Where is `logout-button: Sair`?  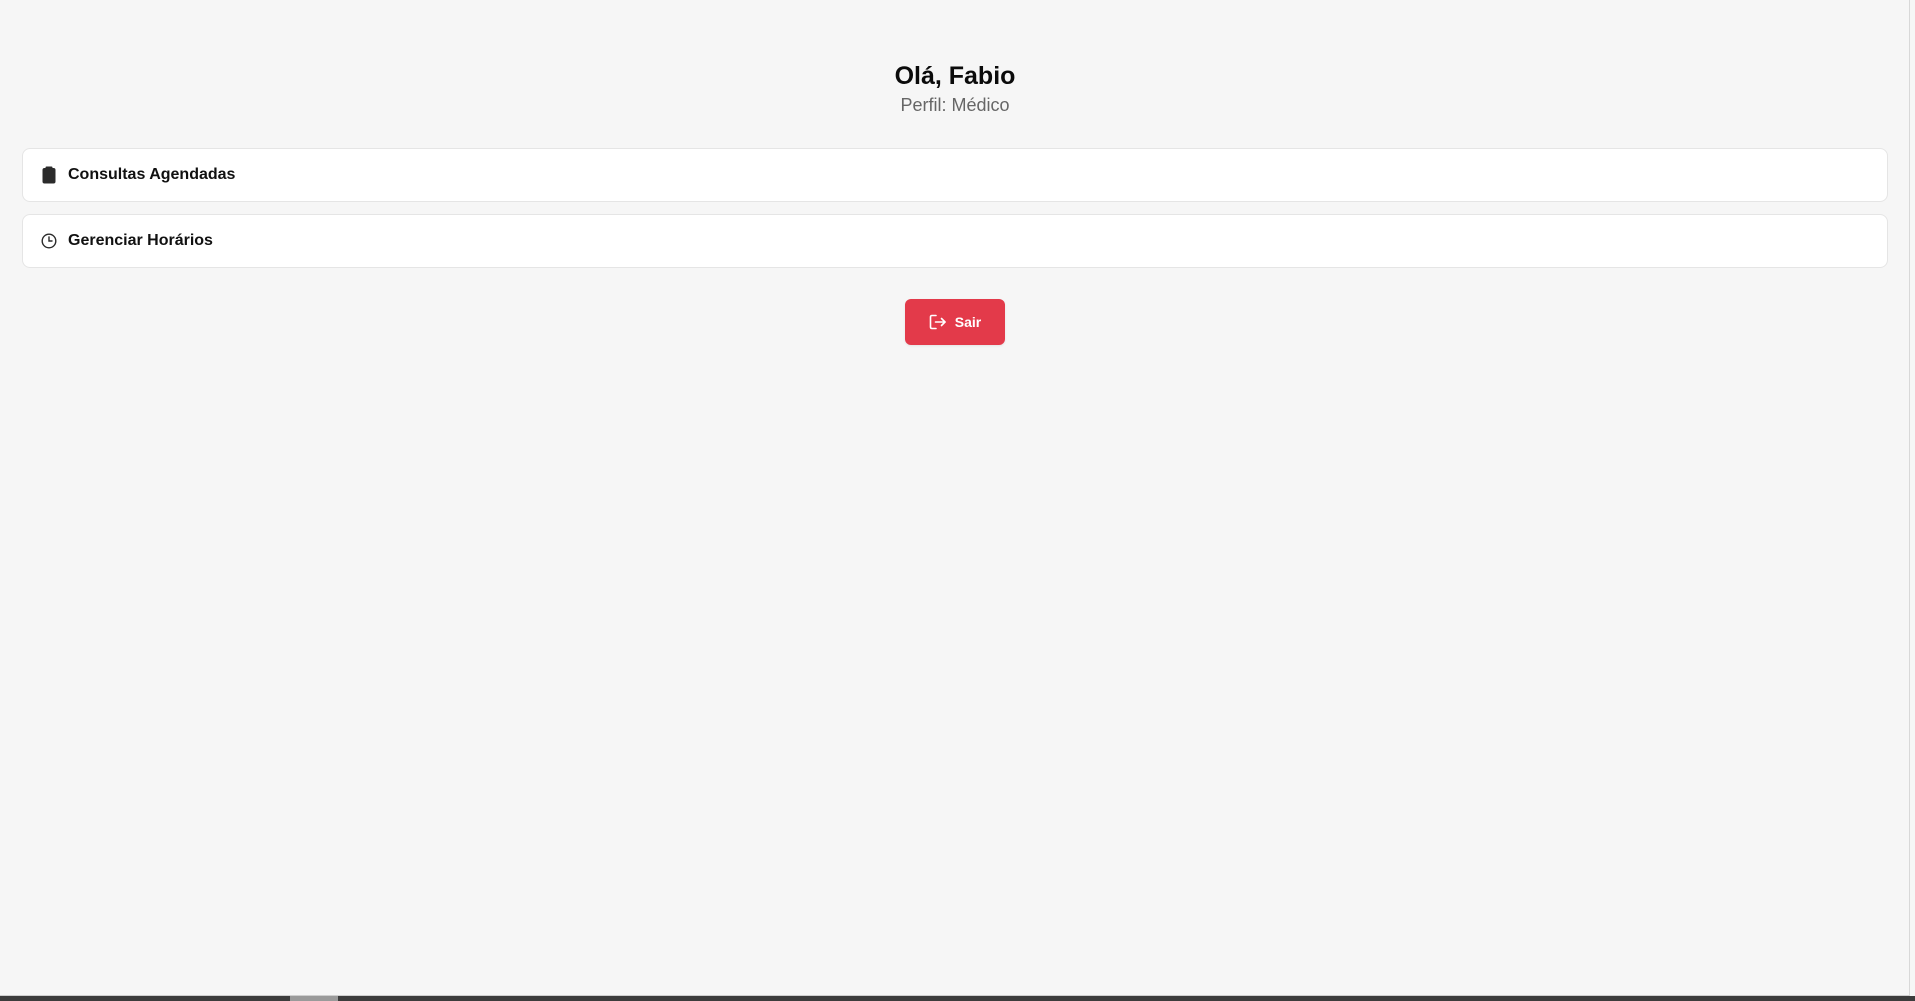
logout-button: Sair is located at coordinates (955, 322).